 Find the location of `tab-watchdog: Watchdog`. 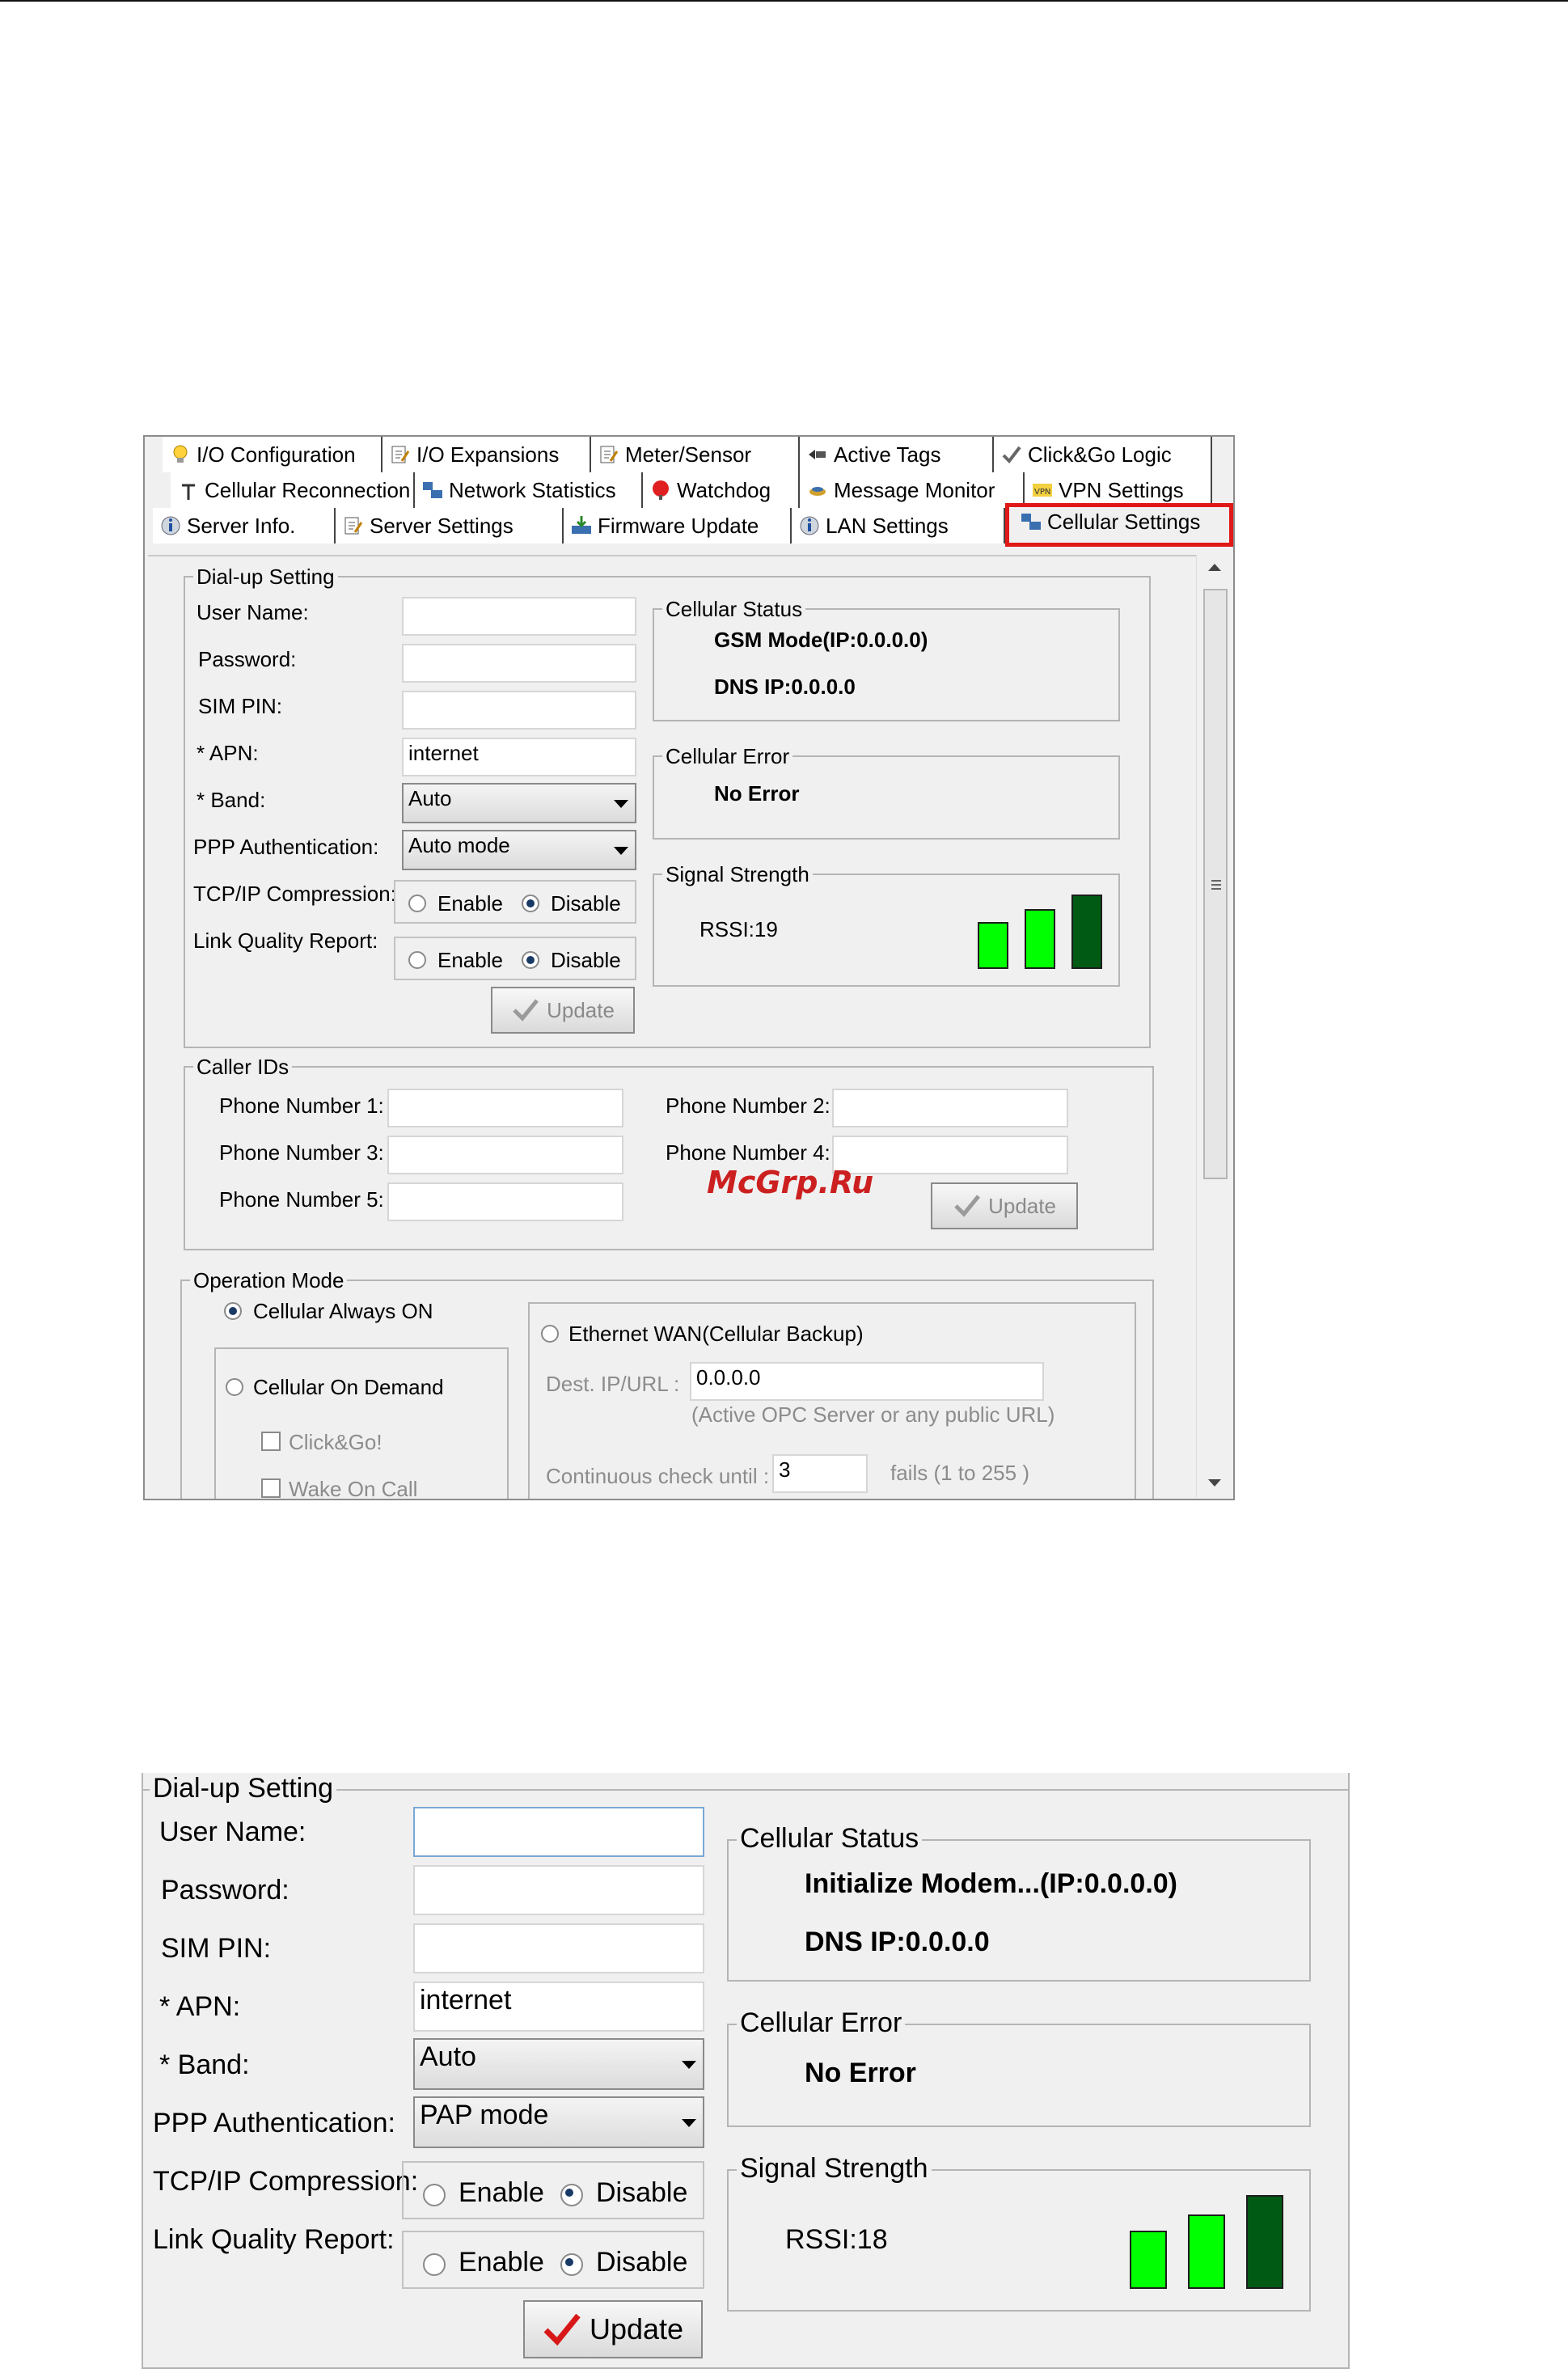

tab-watchdog: Watchdog is located at coordinates (721, 490).